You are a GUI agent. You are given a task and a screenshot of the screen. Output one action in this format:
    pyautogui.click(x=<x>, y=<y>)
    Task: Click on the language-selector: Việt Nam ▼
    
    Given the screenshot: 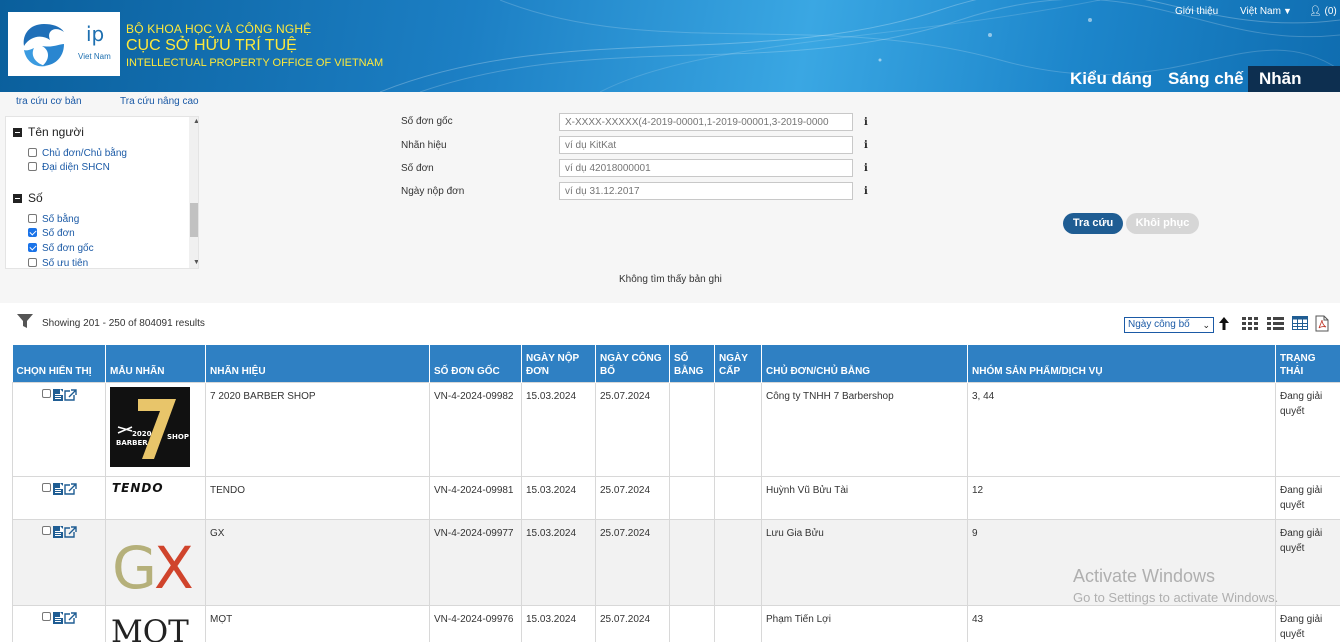 What is the action you would take?
    pyautogui.click(x=1266, y=11)
    